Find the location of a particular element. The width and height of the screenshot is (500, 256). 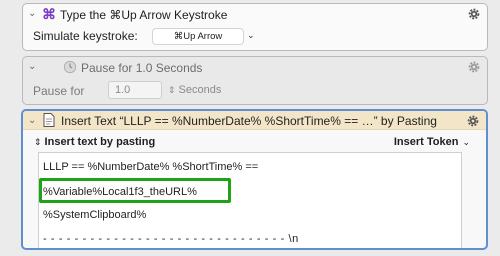

action-title: Pause for 1.0 Seconds is located at coordinates (142, 68).